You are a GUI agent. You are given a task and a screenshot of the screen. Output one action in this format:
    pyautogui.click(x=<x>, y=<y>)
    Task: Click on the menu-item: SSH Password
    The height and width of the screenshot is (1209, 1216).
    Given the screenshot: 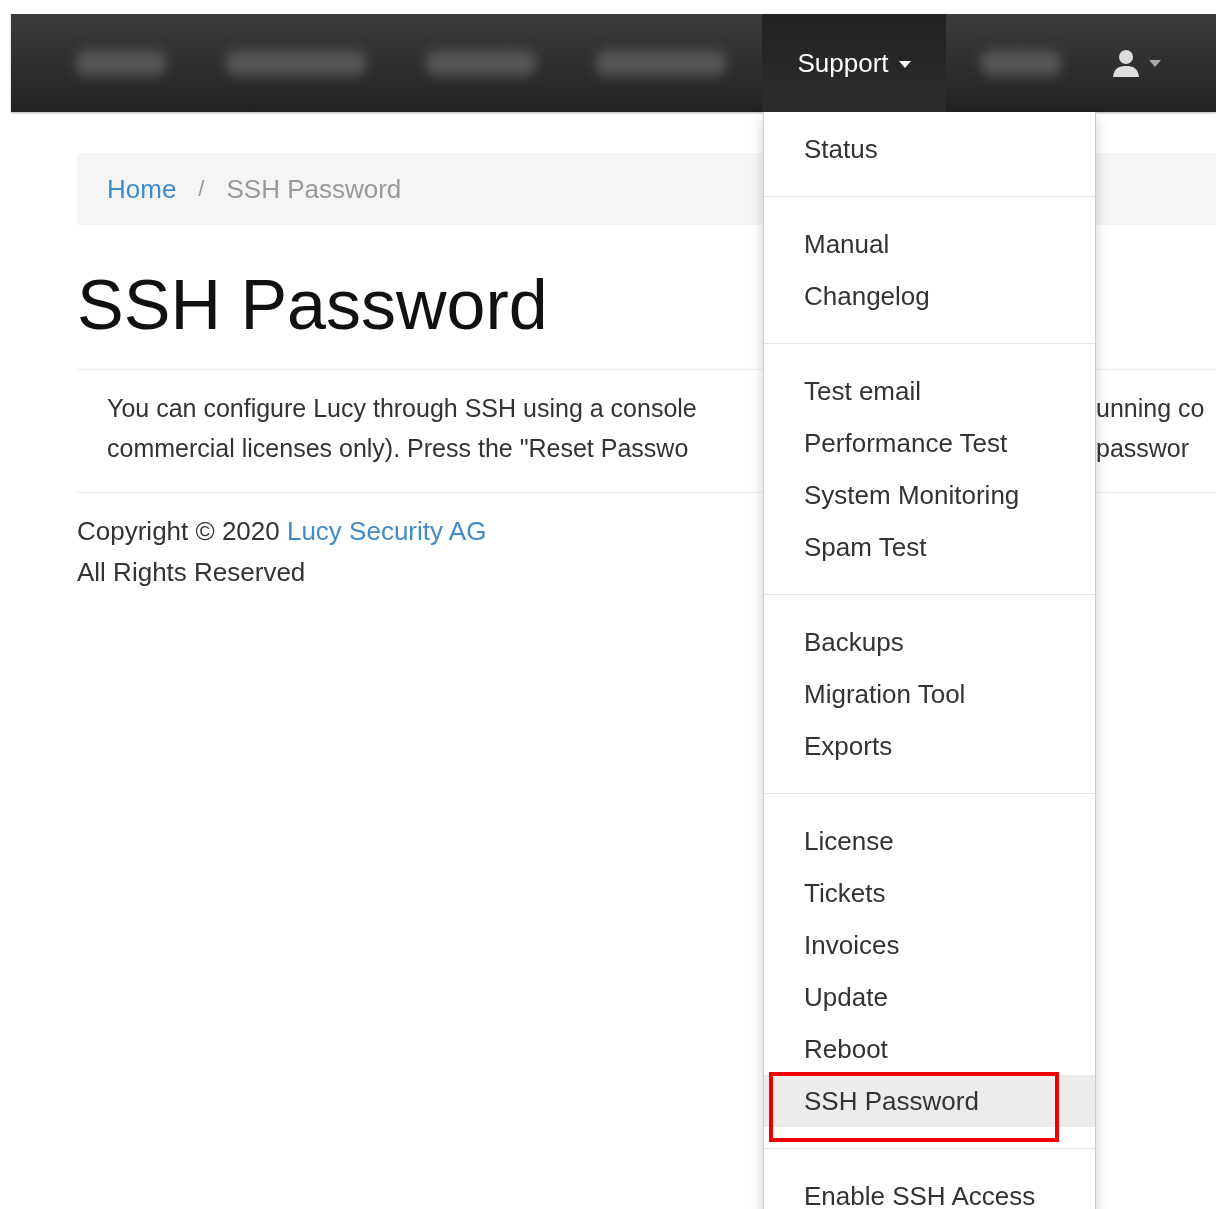 What is the action you would take?
    pyautogui.click(x=929, y=1101)
    